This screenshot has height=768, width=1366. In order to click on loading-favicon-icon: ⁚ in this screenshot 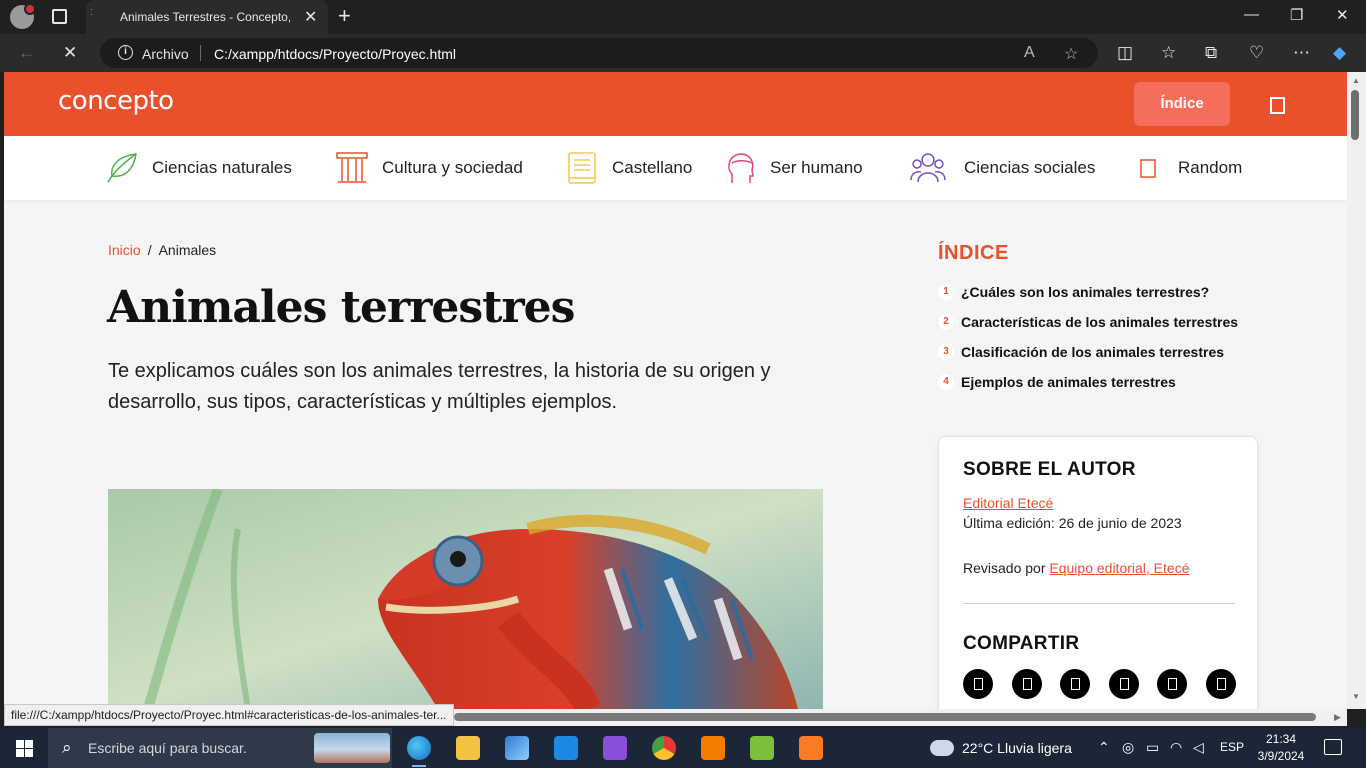, I will do `click(91, 12)`.